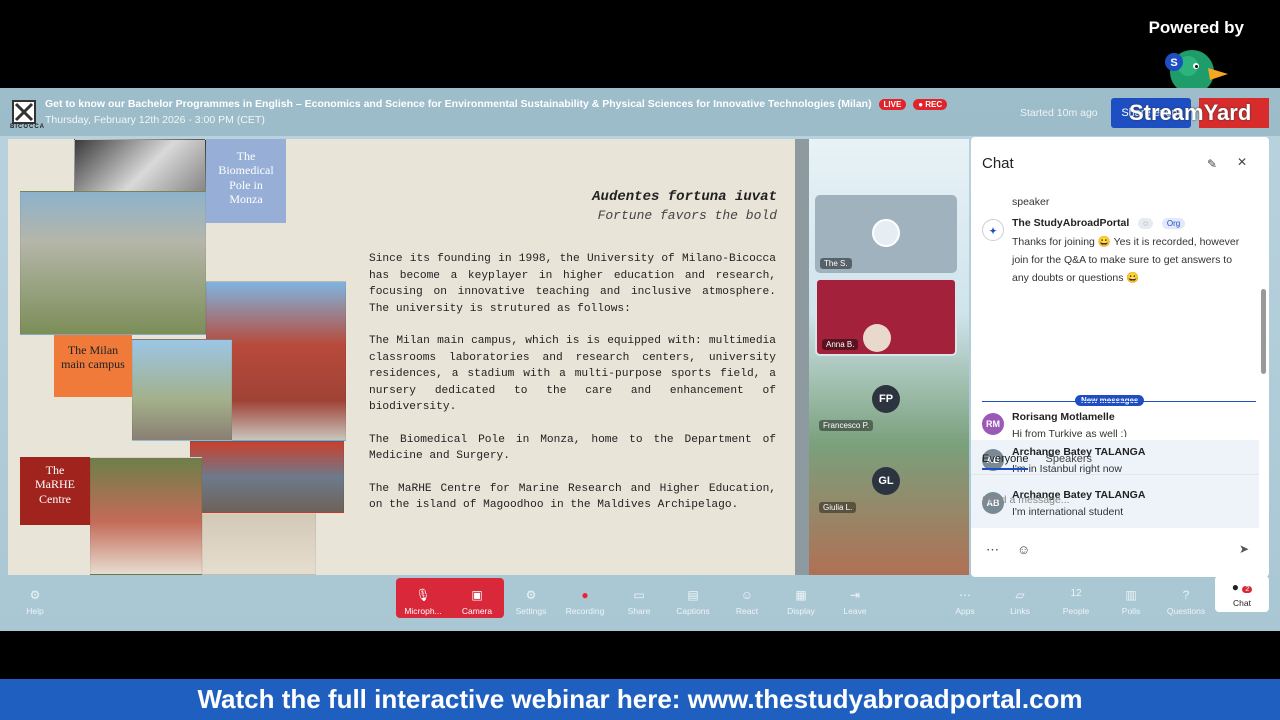  Describe the element at coordinates (801, 595) in the screenshot. I see `display-layout-icon: ▦` at that location.